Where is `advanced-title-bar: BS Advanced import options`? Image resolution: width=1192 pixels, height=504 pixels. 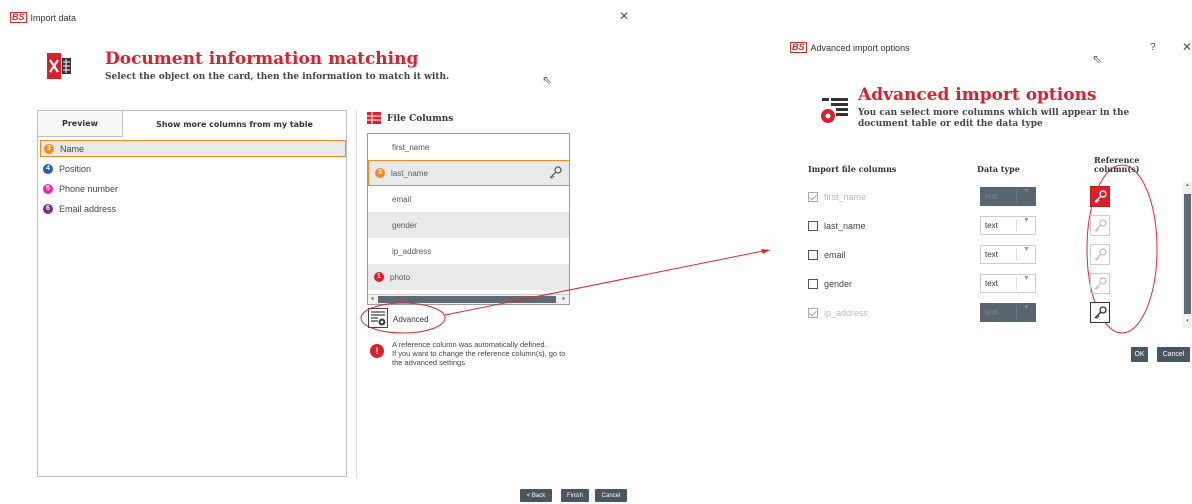
advanced-title-bar: BS Advanced import options is located at coordinates (850, 47).